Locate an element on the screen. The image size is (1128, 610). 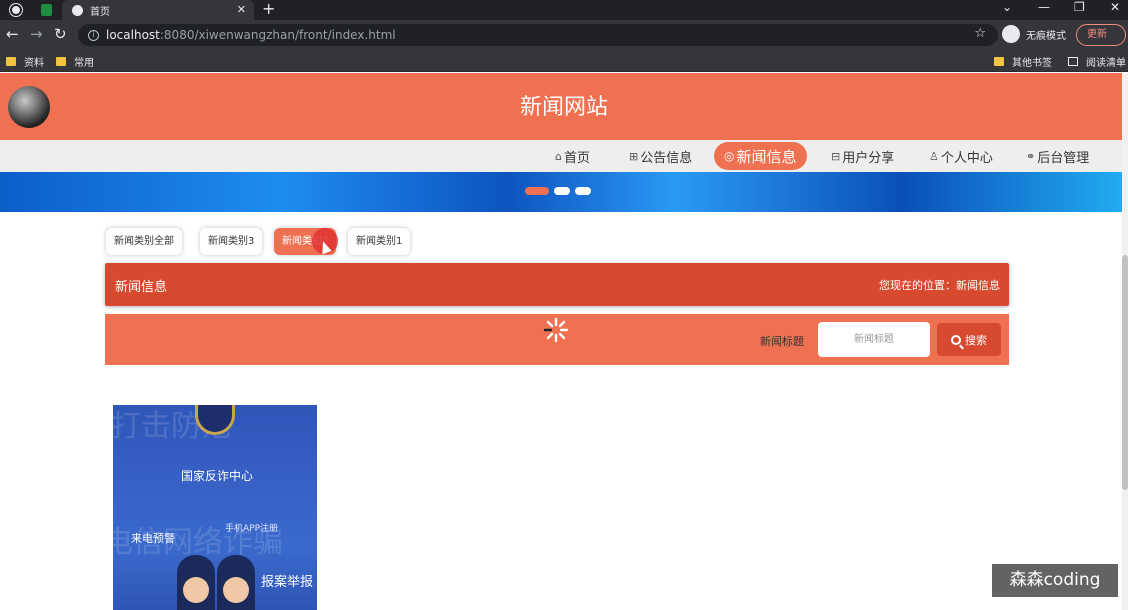
other-bookmarks: 其他书签 is located at coordinates (1023, 61).